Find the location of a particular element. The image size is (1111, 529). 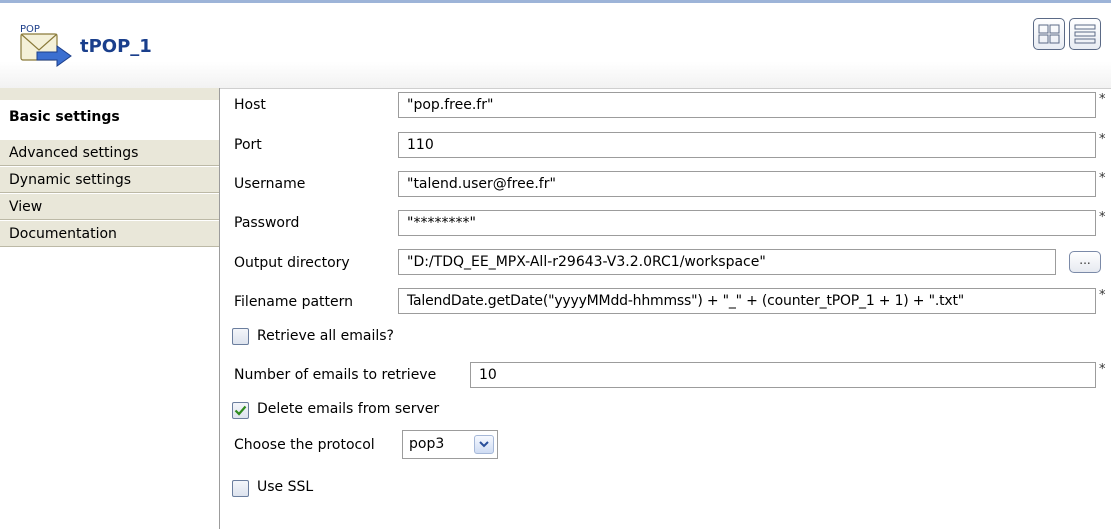

grid-view-button is located at coordinates (1049, 34).